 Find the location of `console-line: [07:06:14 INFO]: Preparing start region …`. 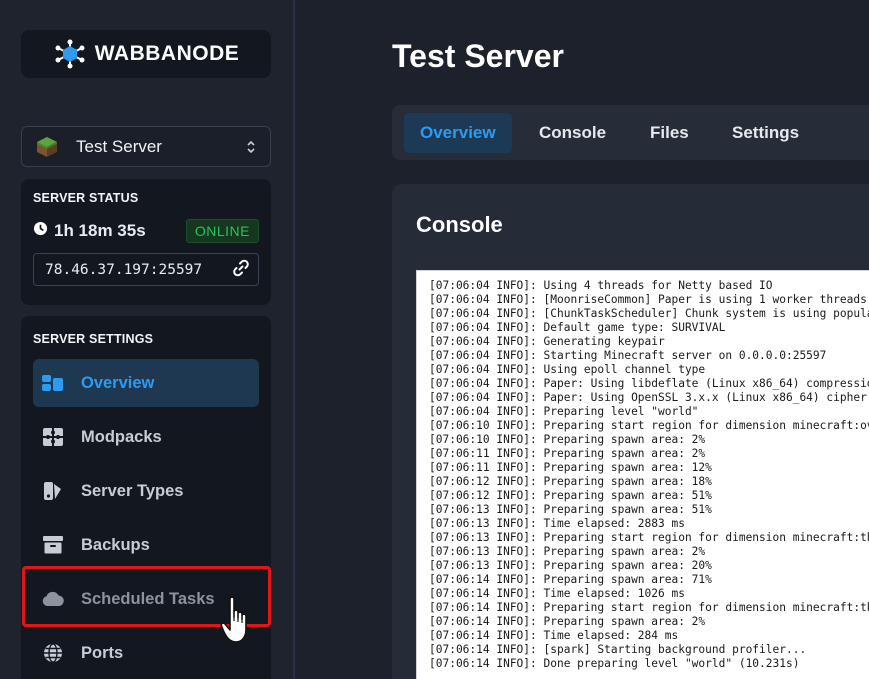

console-line: [07:06:14 INFO]: Preparing start region … is located at coordinates (649, 607).